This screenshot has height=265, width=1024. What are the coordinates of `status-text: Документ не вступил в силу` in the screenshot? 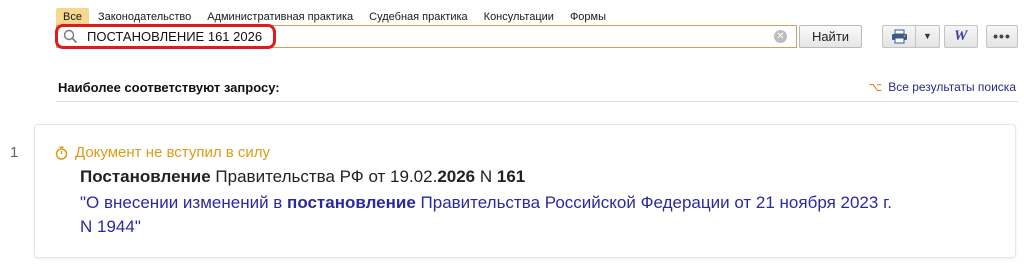 It's located at (173, 152).